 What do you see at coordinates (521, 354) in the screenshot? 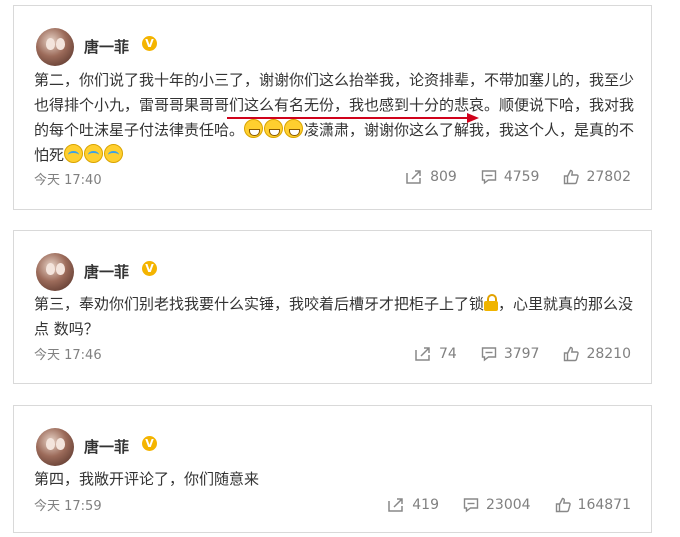
I see `comment-count: 3797` at bounding box center [521, 354].